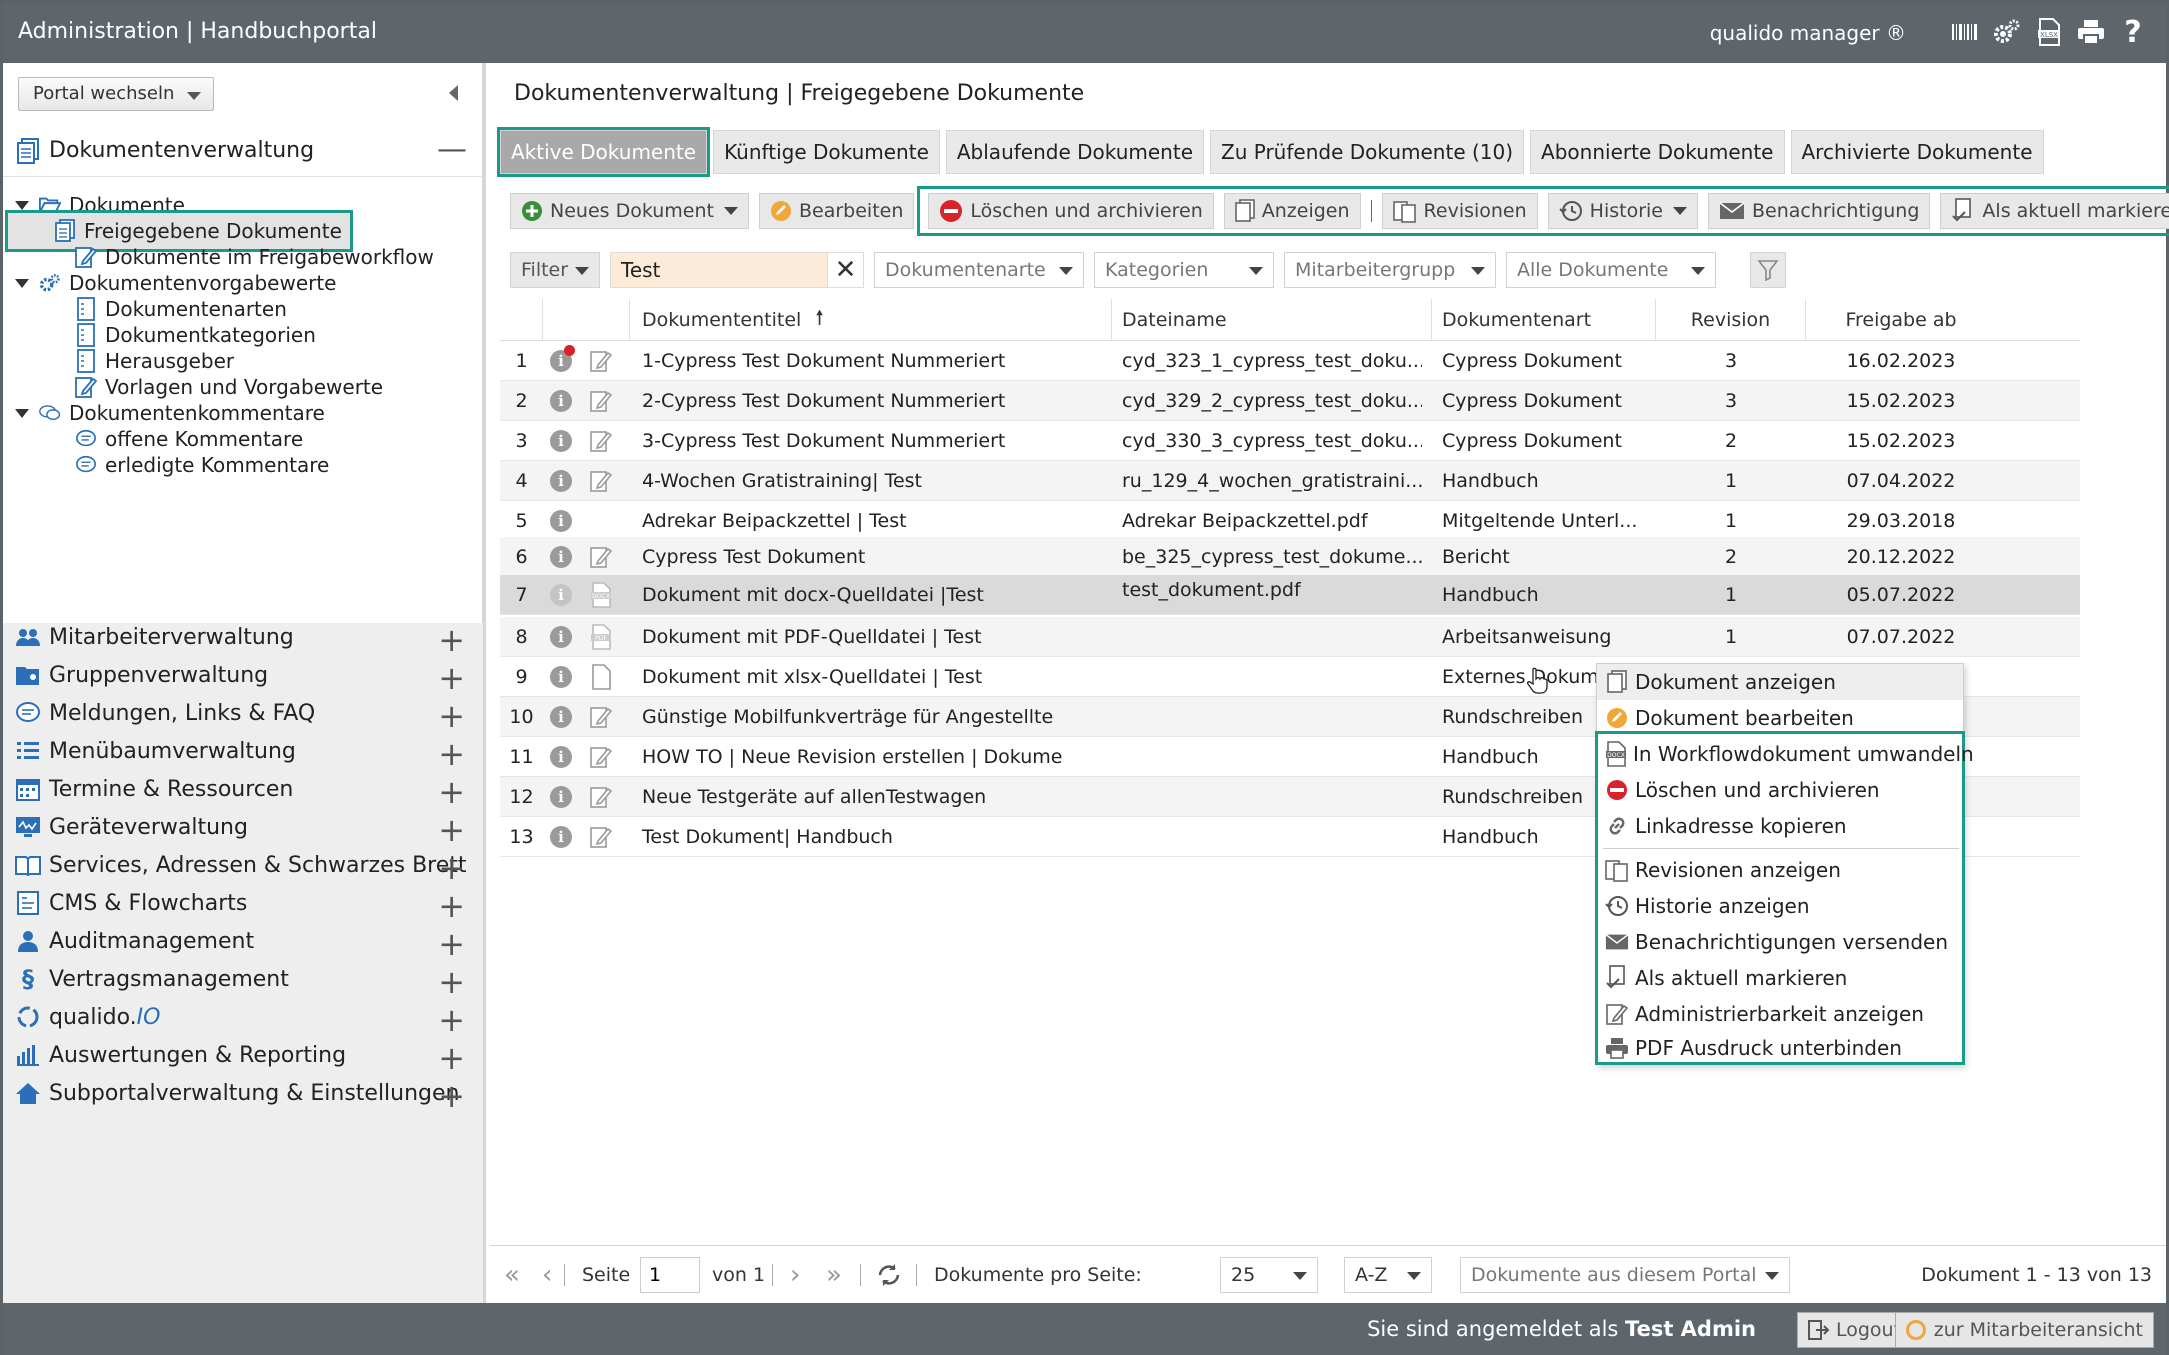 Image resolution: width=2169 pixels, height=1355 pixels. I want to click on tab-aktive-dokumente: Aktive Dokumente, so click(603, 152).